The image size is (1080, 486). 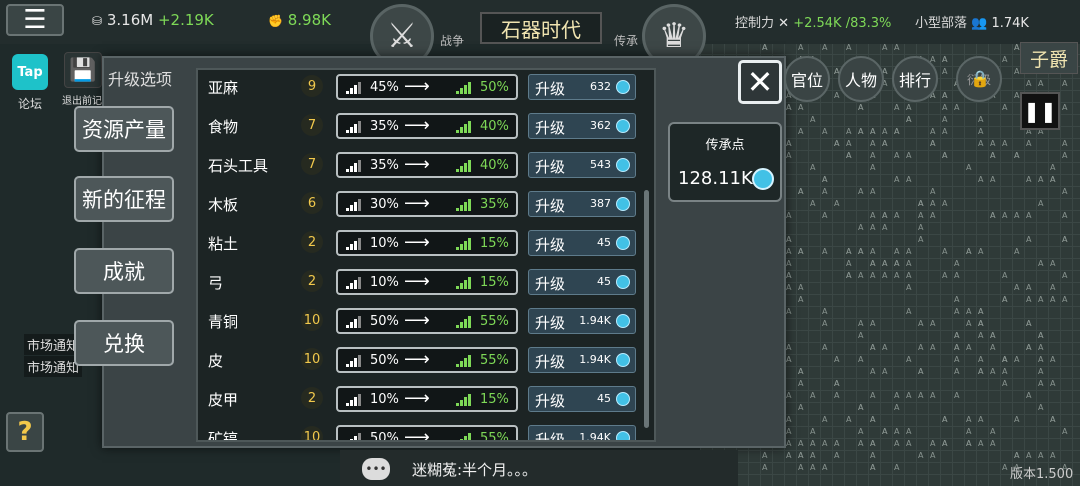 I want to click on resource-name: 矿镐, so click(x=223, y=436).